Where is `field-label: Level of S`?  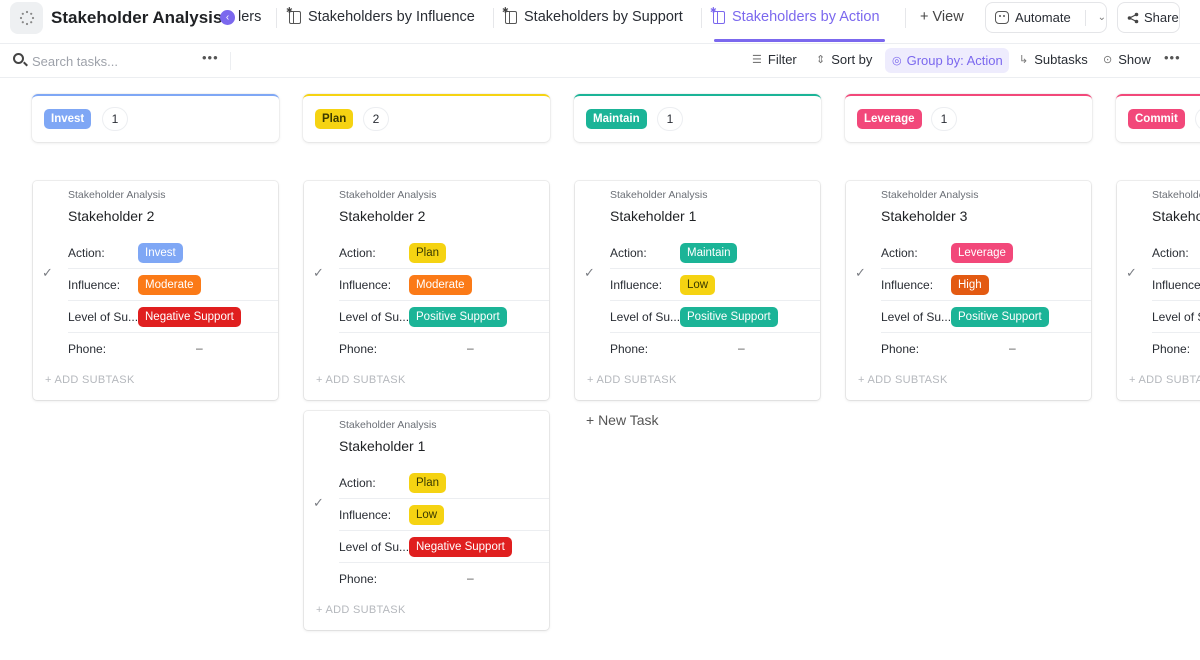 field-label: Level of S is located at coordinates (1176, 317).